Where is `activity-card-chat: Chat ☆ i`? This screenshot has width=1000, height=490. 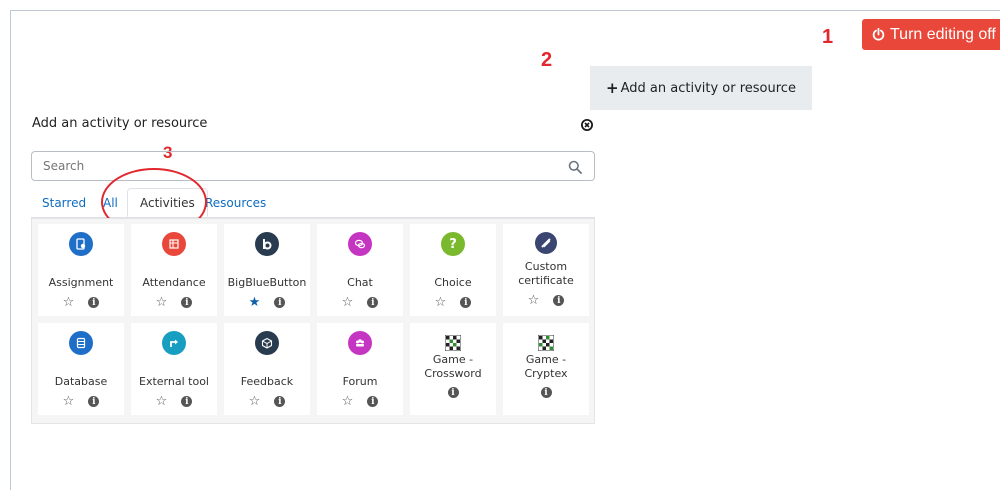 activity-card-chat: Chat ☆ i is located at coordinates (360, 270).